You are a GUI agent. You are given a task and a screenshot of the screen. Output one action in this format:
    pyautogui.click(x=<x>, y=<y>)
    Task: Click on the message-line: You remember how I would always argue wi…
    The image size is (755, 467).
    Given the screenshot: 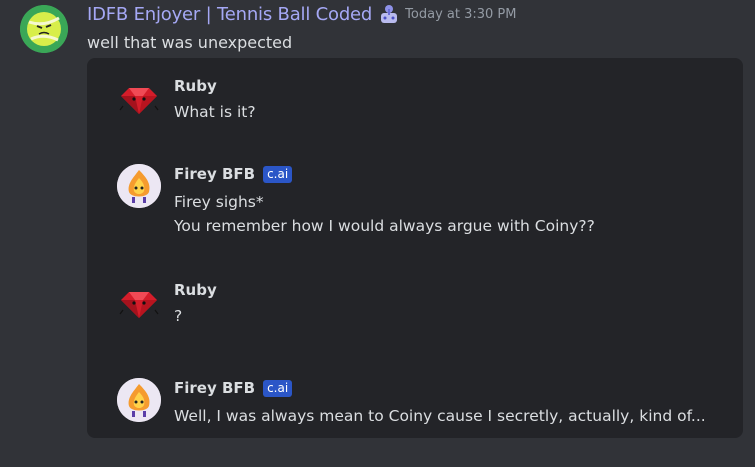 What is the action you would take?
    pyautogui.click(x=384, y=226)
    